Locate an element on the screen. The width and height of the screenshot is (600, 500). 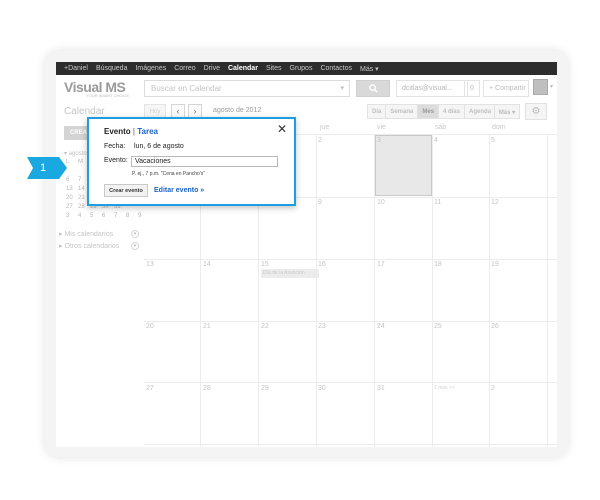
day-number: 29 is located at coordinates (265, 388).